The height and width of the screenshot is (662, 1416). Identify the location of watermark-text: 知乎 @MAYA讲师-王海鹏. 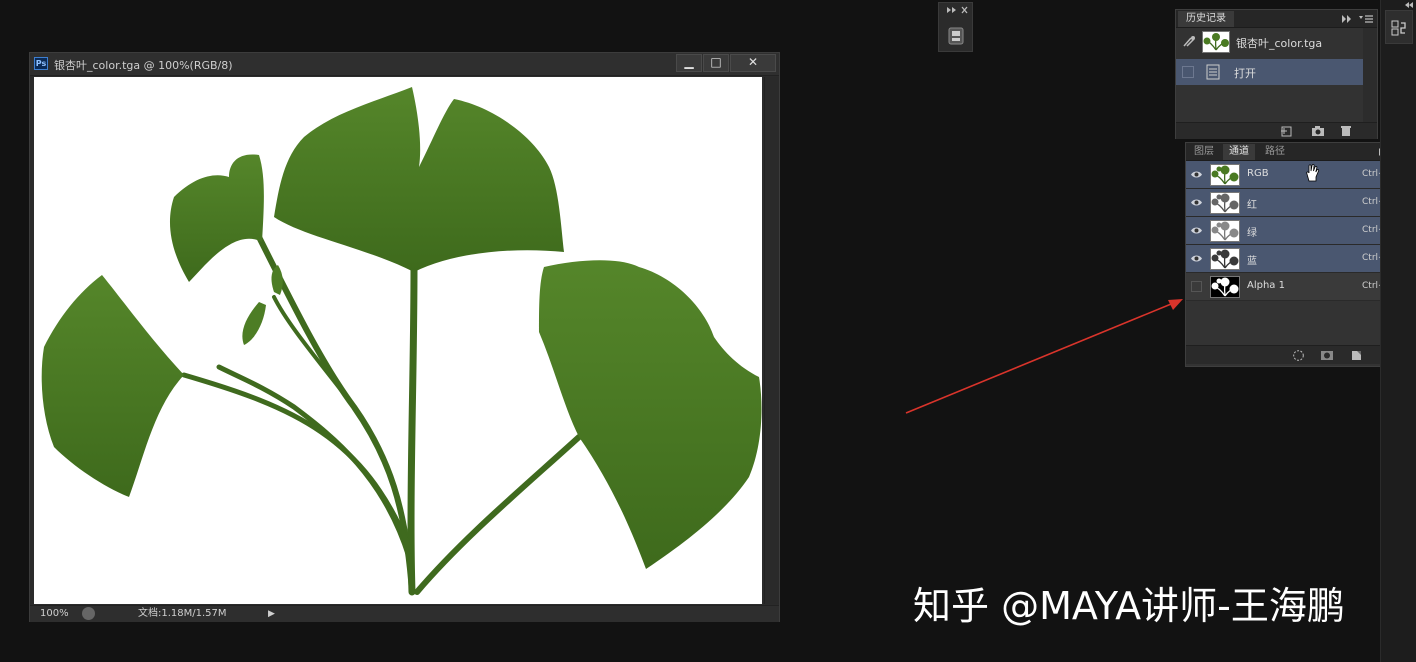
(1129, 606).